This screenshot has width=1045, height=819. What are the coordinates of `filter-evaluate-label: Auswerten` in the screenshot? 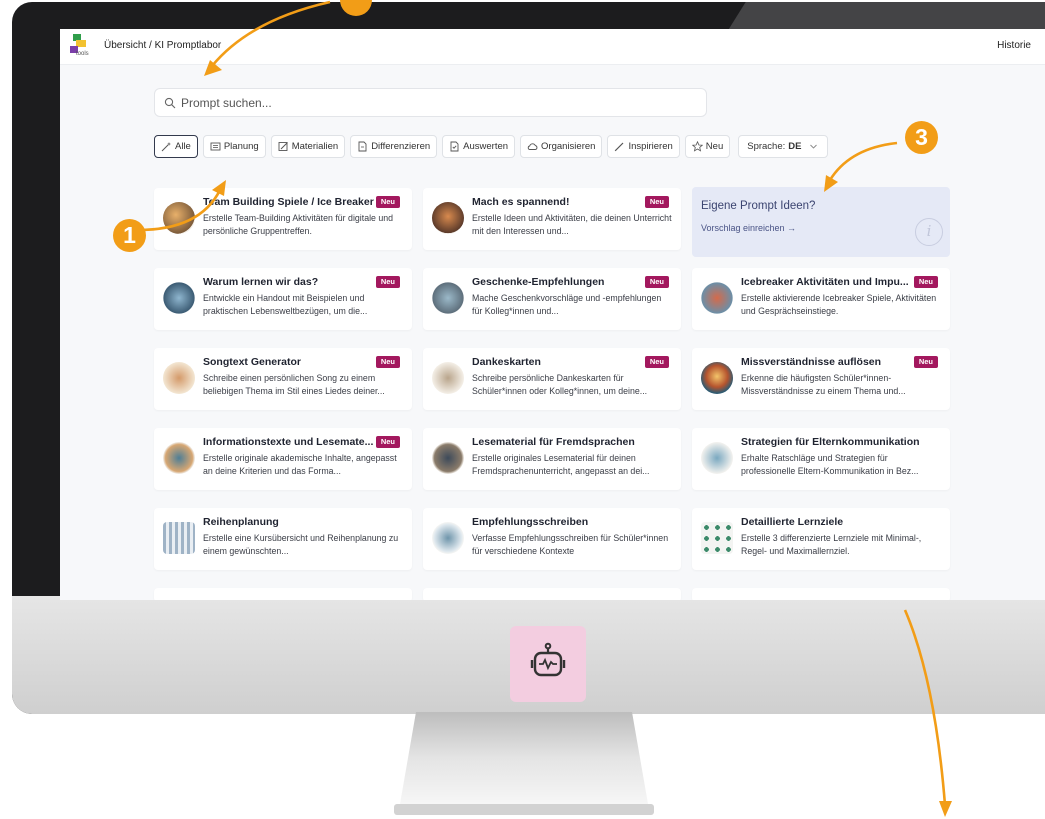 It's located at (486, 146).